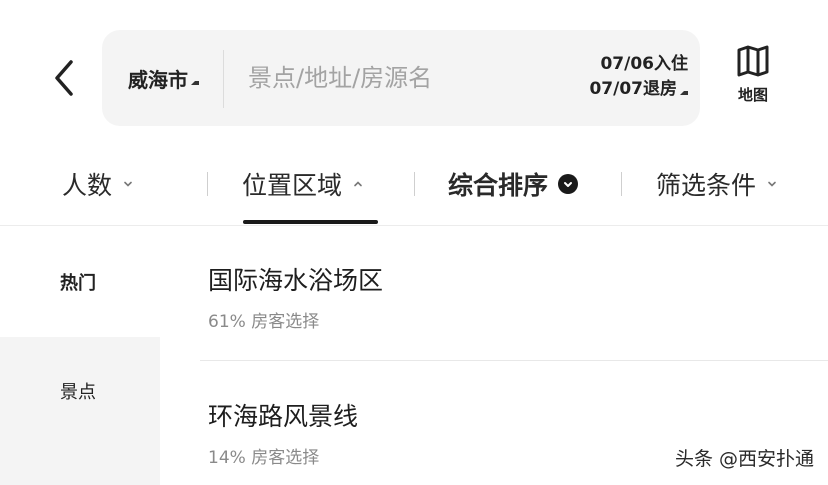  What do you see at coordinates (633, 89) in the screenshot?
I see `checkout-date: 07/07退房` at bounding box center [633, 89].